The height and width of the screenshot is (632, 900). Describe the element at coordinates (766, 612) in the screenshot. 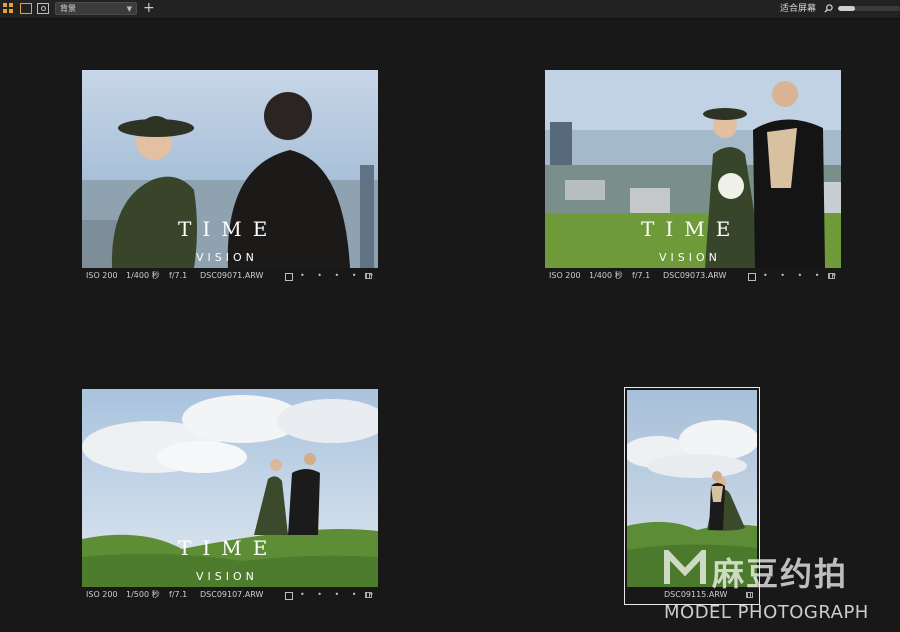

I see `brand-name-en: MODEL PHOTOGRAPH` at that location.